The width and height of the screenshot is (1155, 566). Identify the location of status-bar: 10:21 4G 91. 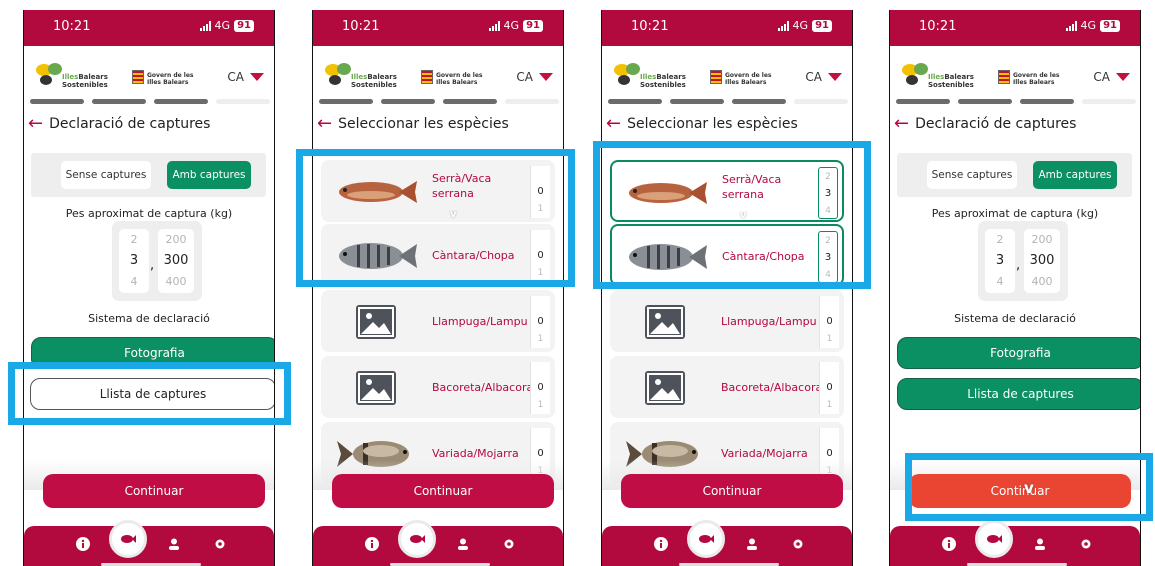
(1015, 28).